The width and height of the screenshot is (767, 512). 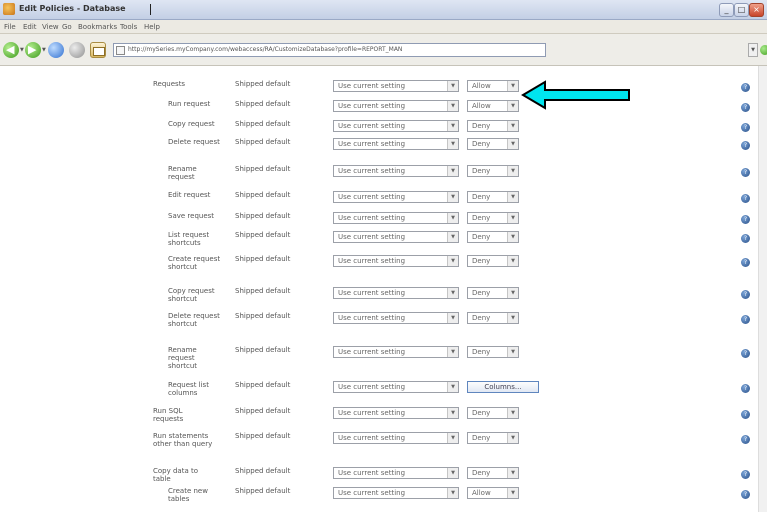 I want to click on callout-arrow-icon, so click(x=575, y=95).